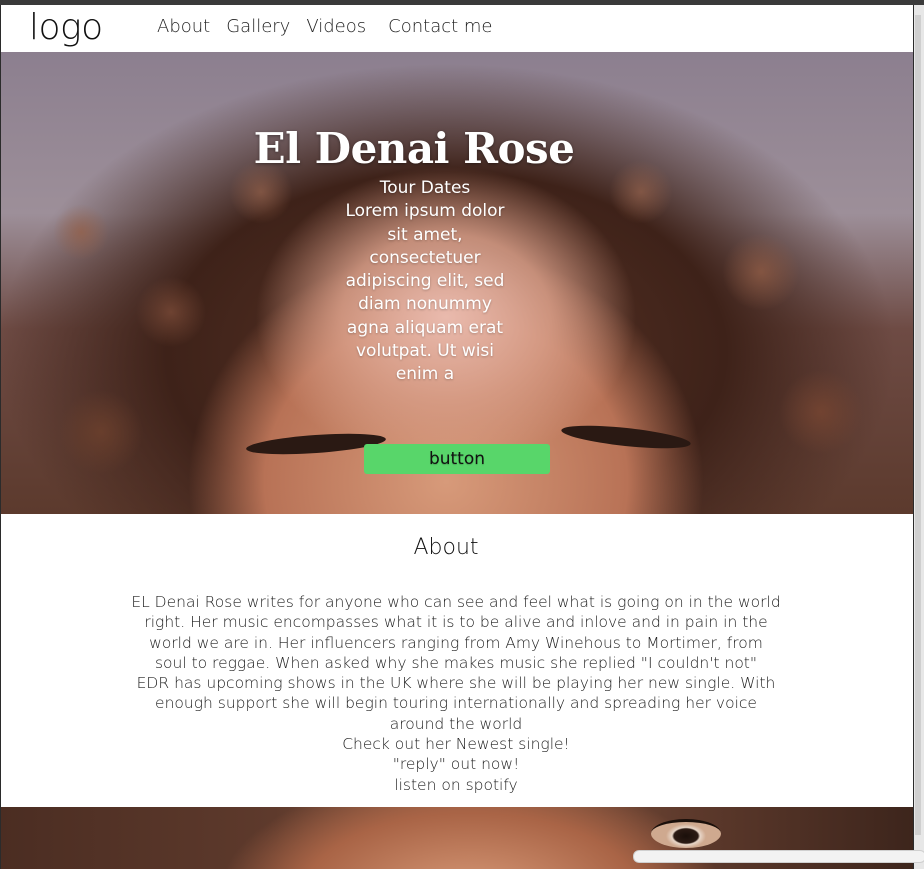 The height and width of the screenshot is (869, 924). What do you see at coordinates (440, 26) in the screenshot?
I see `nav-link-contact: Contact me` at bounding box center [440, 26].